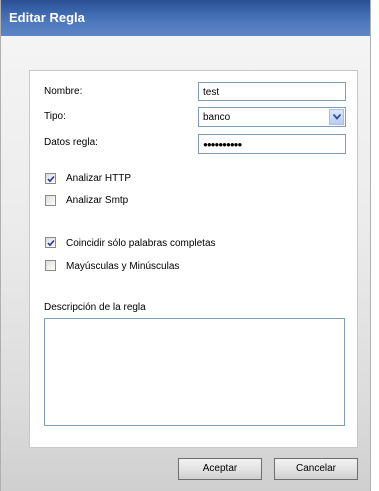 Image resolution: width=379 pixels, height=491 pixels. Describe the element at coordinates (141, 243) in the screenshot. I see `checkbox-label: Coincidir sólo palabras completas` at that location.